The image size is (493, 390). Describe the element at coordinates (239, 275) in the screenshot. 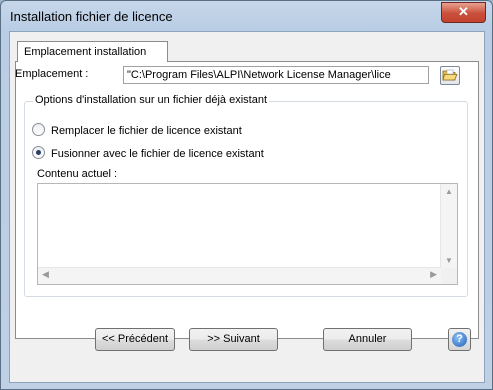

I see `horizontal-scrollbar: ◀ ▶` at that location.